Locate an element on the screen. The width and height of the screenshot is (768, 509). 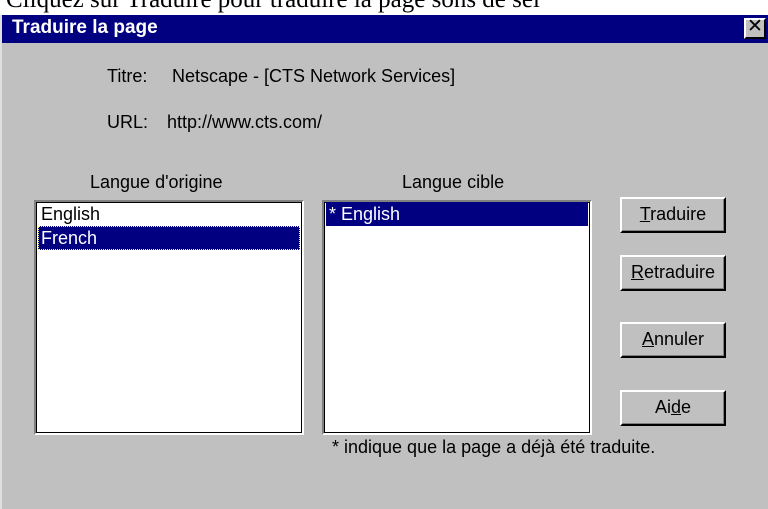
title-bar: Traduire la page ✕ is located at coordinates (385, 29).